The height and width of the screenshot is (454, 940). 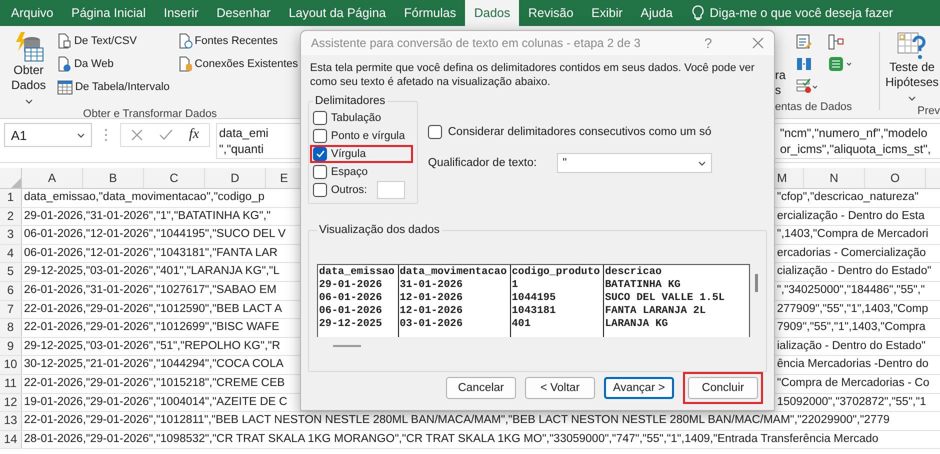 What do you see at coordinates (550, 13) in the screenshot?
I see `ribbon-tab: Revisão` at bounding box center [550, 13].